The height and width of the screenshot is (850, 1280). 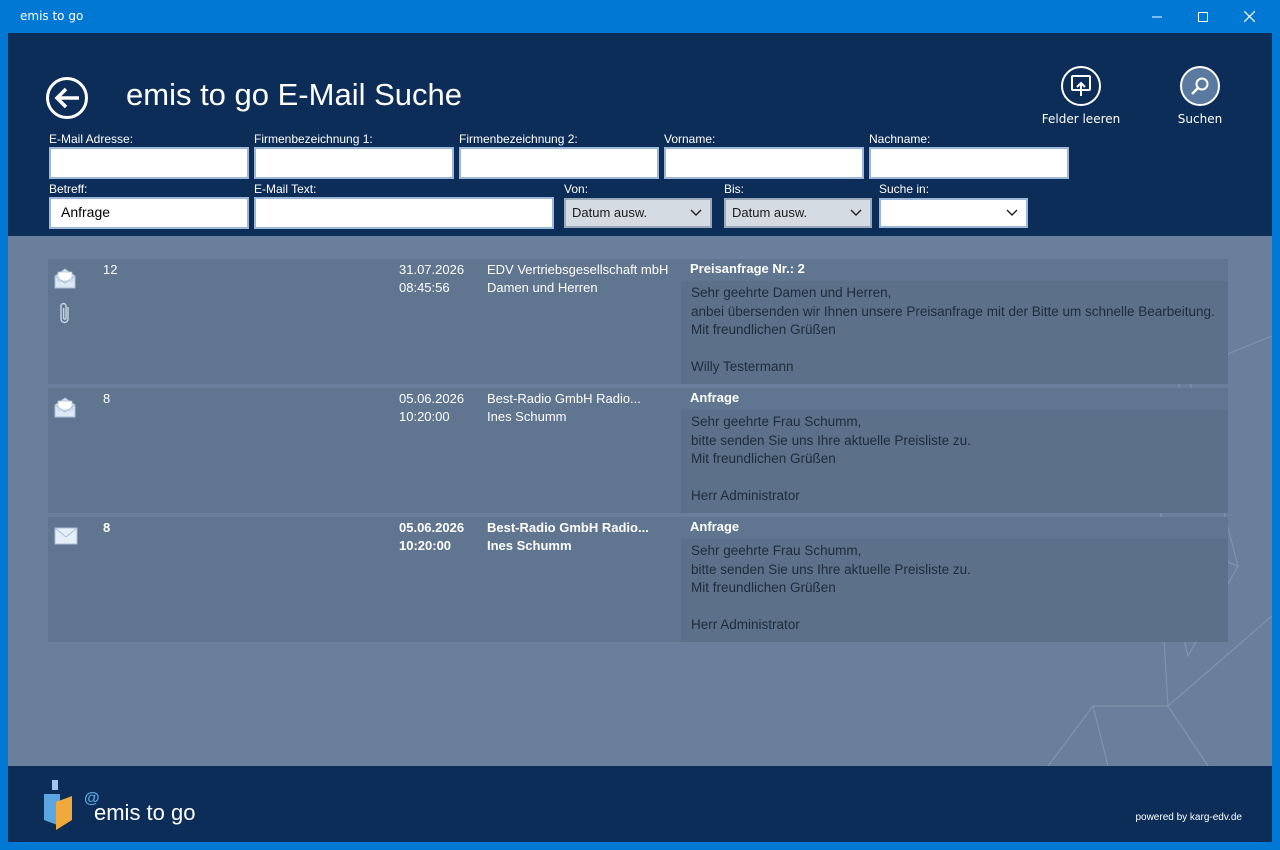 What do you see at coordinates (1081, 119) in the screenshot?
I see `clear-fields-label: Felder leeren` at bounding box center [1081, 119].